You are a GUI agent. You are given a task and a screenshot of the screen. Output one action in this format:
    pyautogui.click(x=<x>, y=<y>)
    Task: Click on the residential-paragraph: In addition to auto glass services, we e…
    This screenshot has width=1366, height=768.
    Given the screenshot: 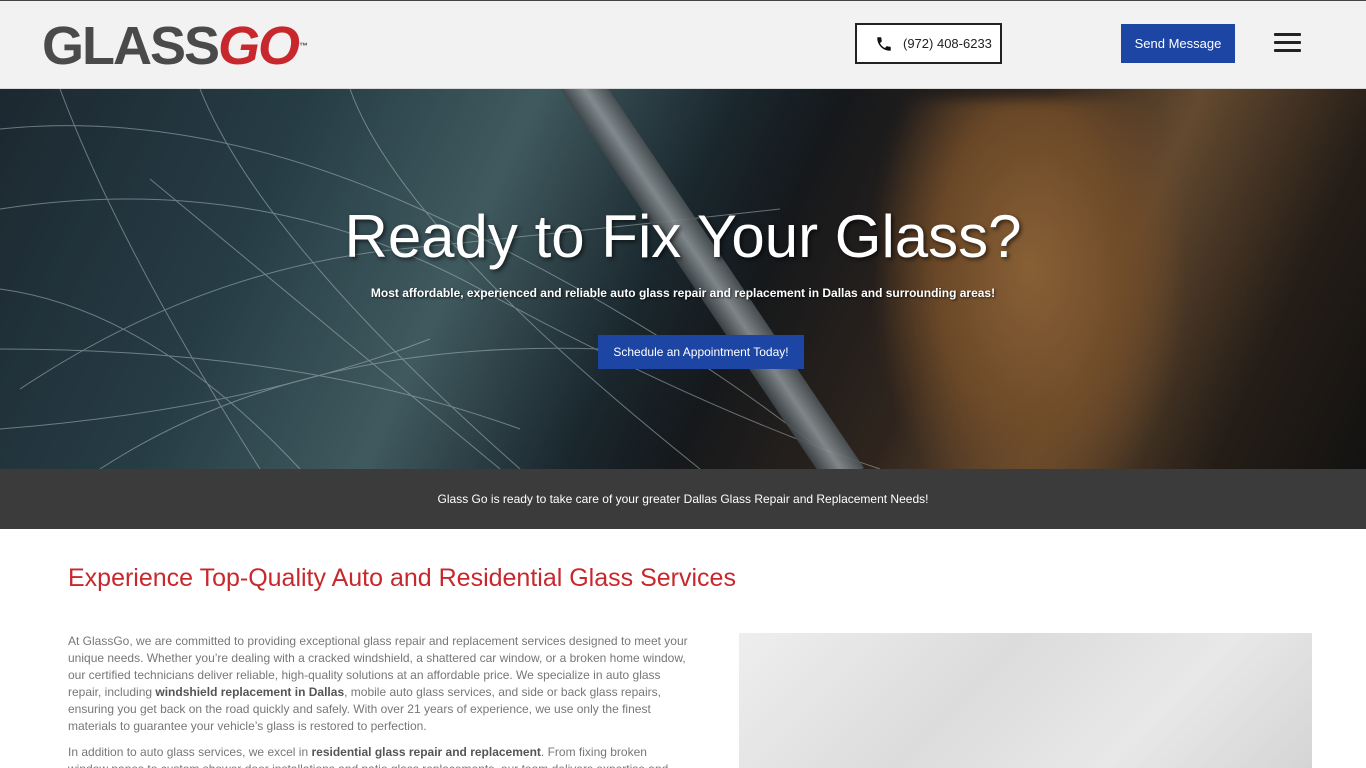 What is the action you would take?
    pyautogui.click(x=378, y=756)
    